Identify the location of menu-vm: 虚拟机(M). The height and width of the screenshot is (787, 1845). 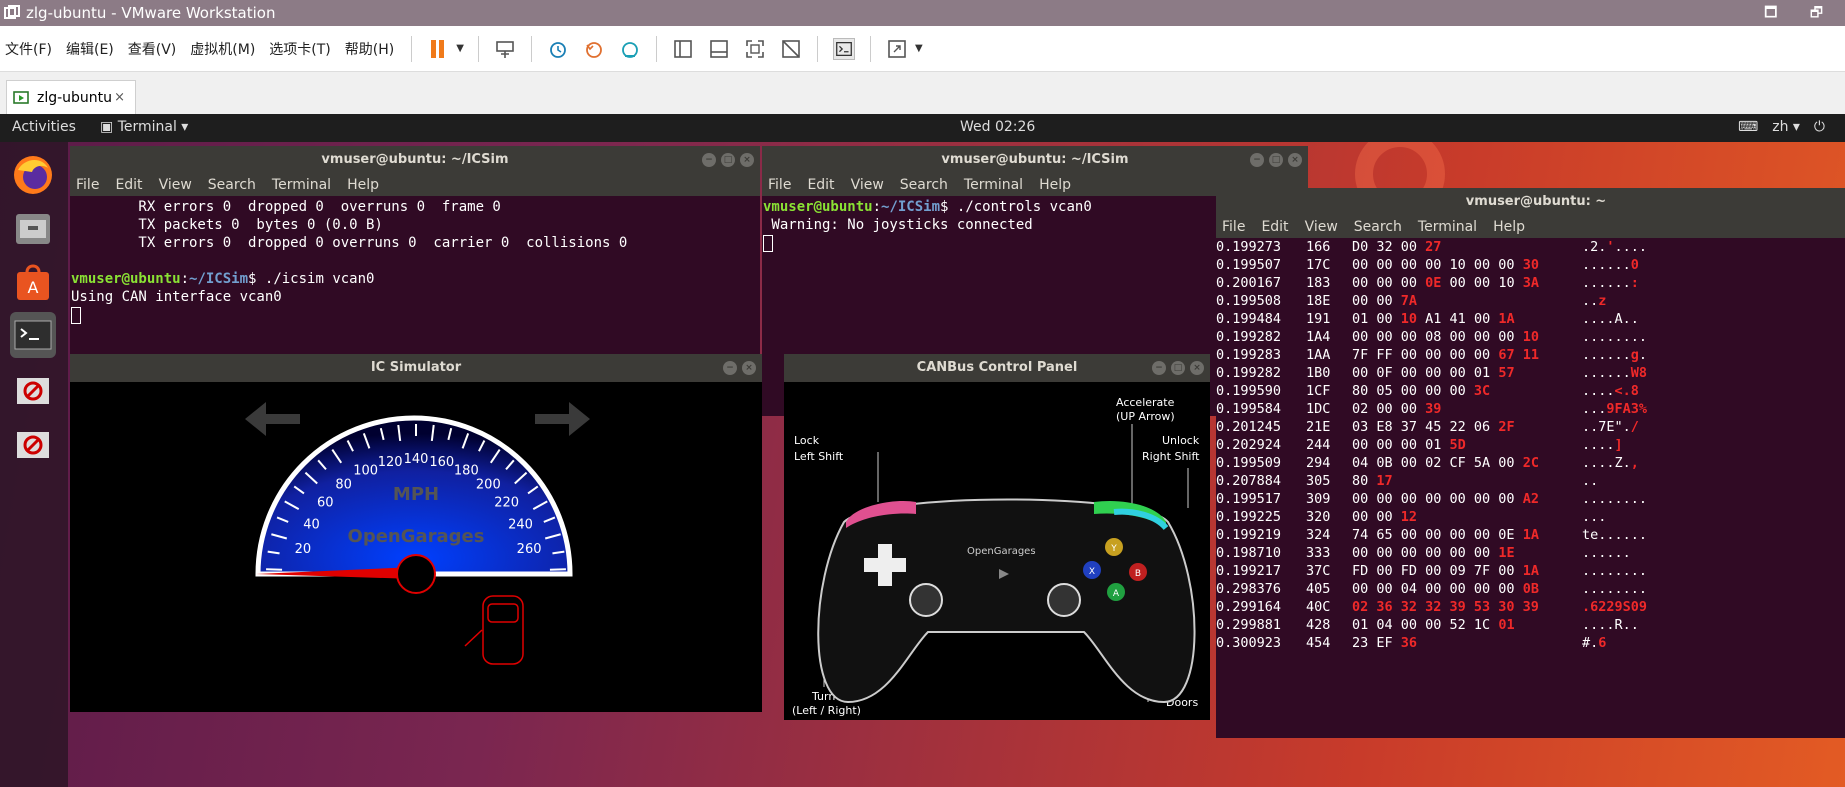
(222, 49).